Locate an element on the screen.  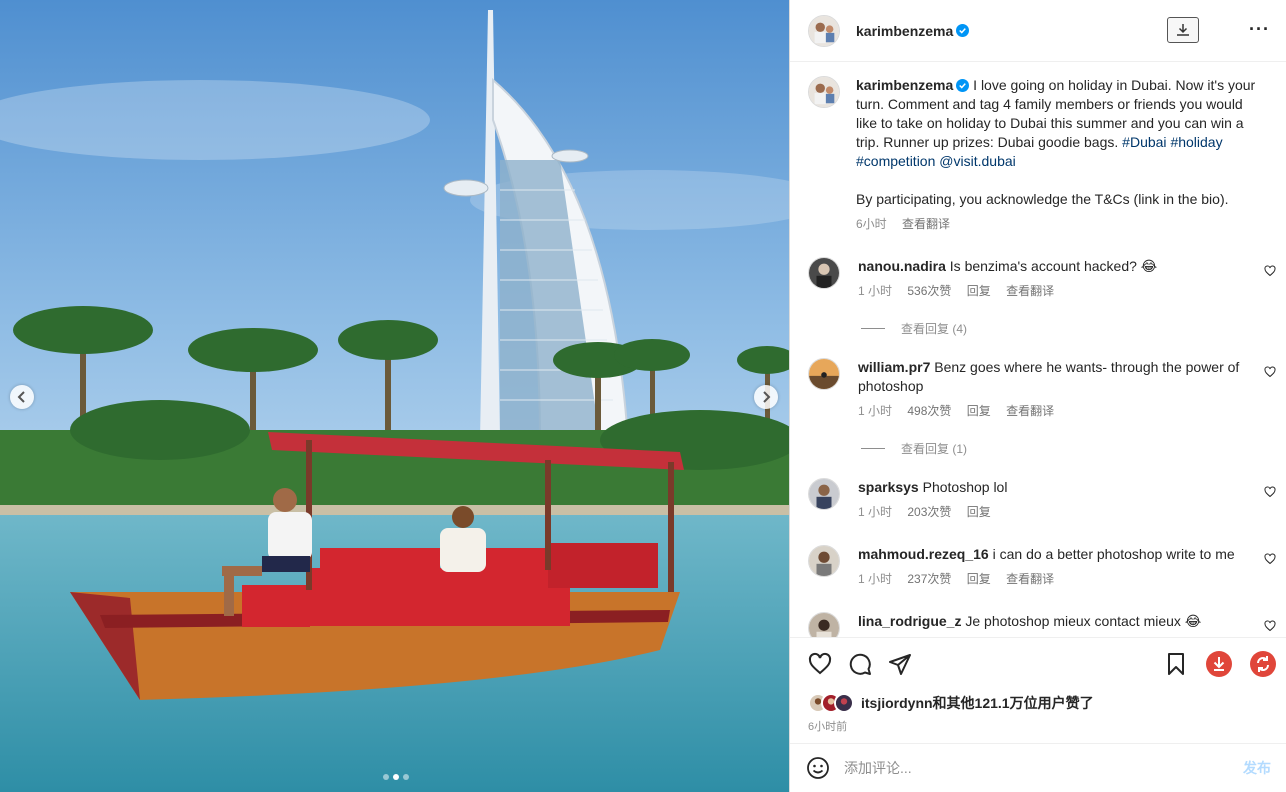
comment-text: Je photoshop mieux contact mieux 😂 is located at coordinates (1083, 621).